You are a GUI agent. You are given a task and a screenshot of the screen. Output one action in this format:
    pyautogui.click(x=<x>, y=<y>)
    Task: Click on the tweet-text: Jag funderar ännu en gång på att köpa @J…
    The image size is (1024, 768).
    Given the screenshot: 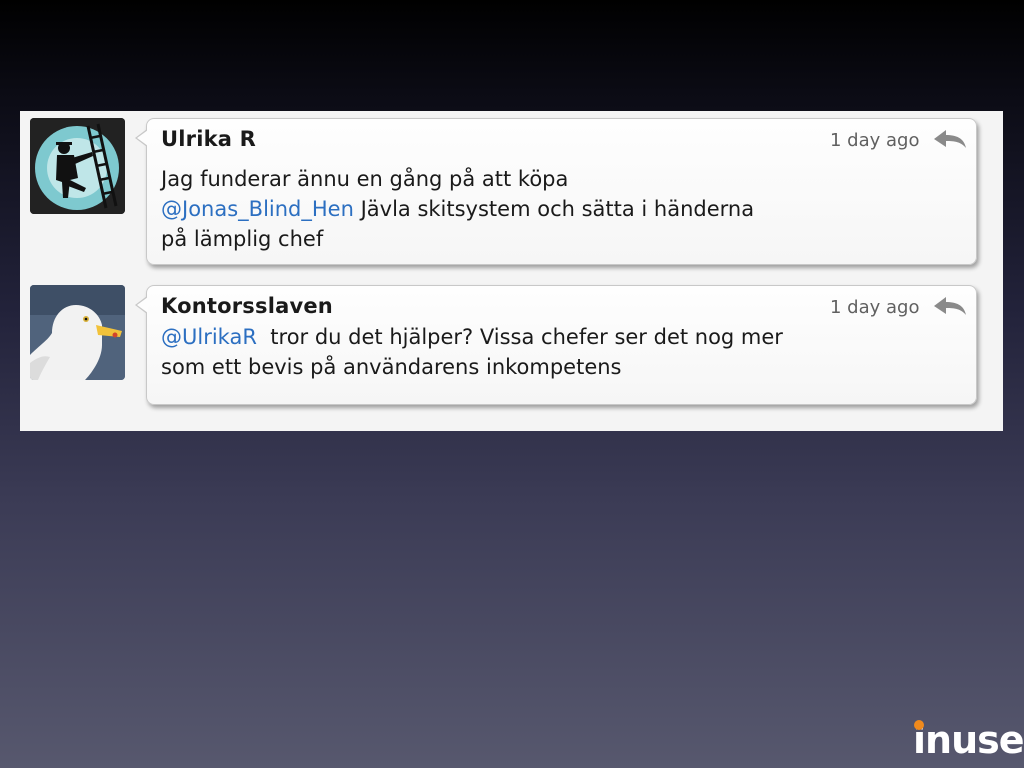 What is the action you would take?
    pyautogui.click(x=561, y=209)
    